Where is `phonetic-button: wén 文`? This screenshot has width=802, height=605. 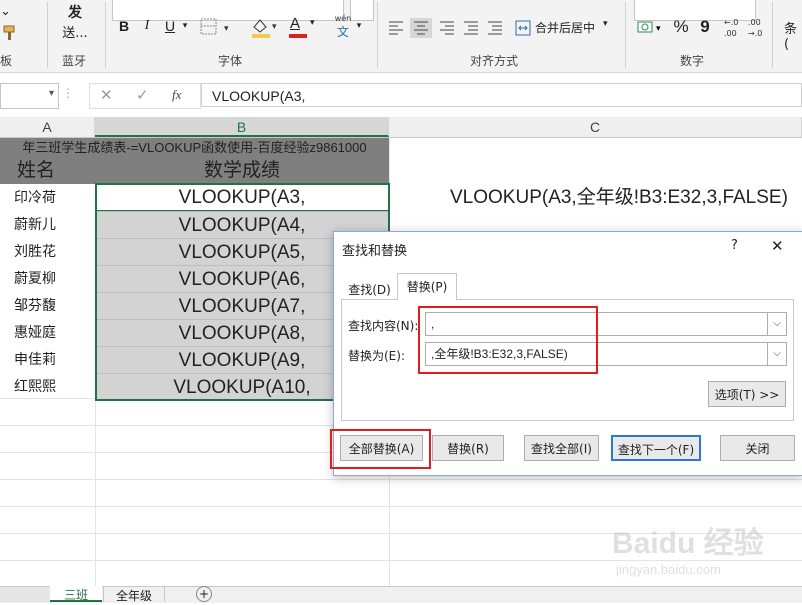 phonetic-button: wén 文 is located at coordinates (343, 27).